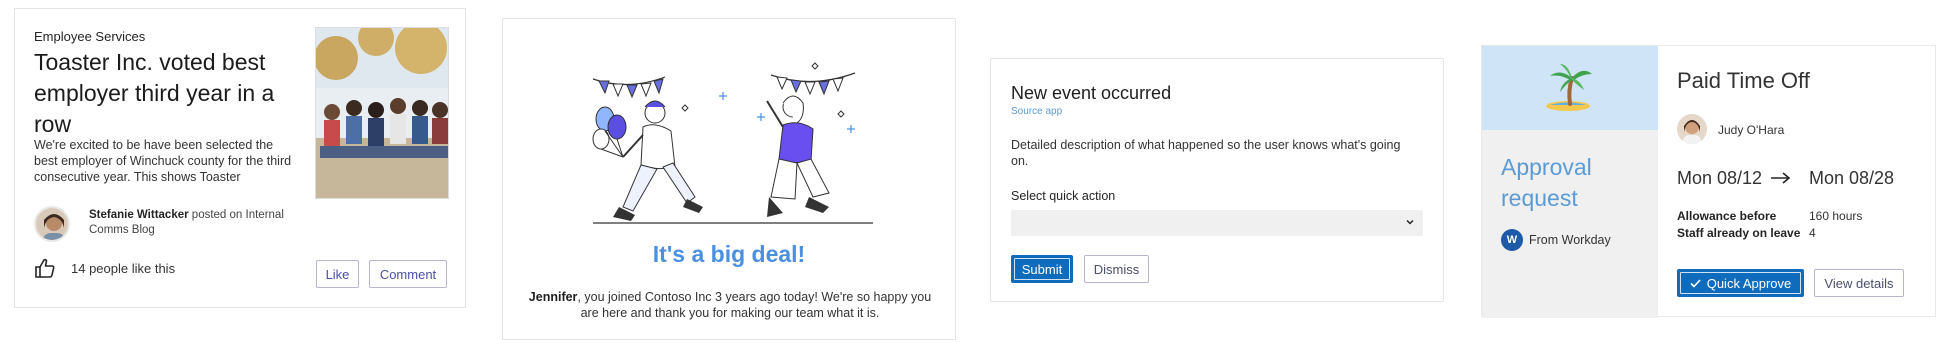 The width and height of the screenshot is (1947, 350). Describe the element at coordinates (45, 268) in the screenshot. I see `thumbs-up-icon` at that location.